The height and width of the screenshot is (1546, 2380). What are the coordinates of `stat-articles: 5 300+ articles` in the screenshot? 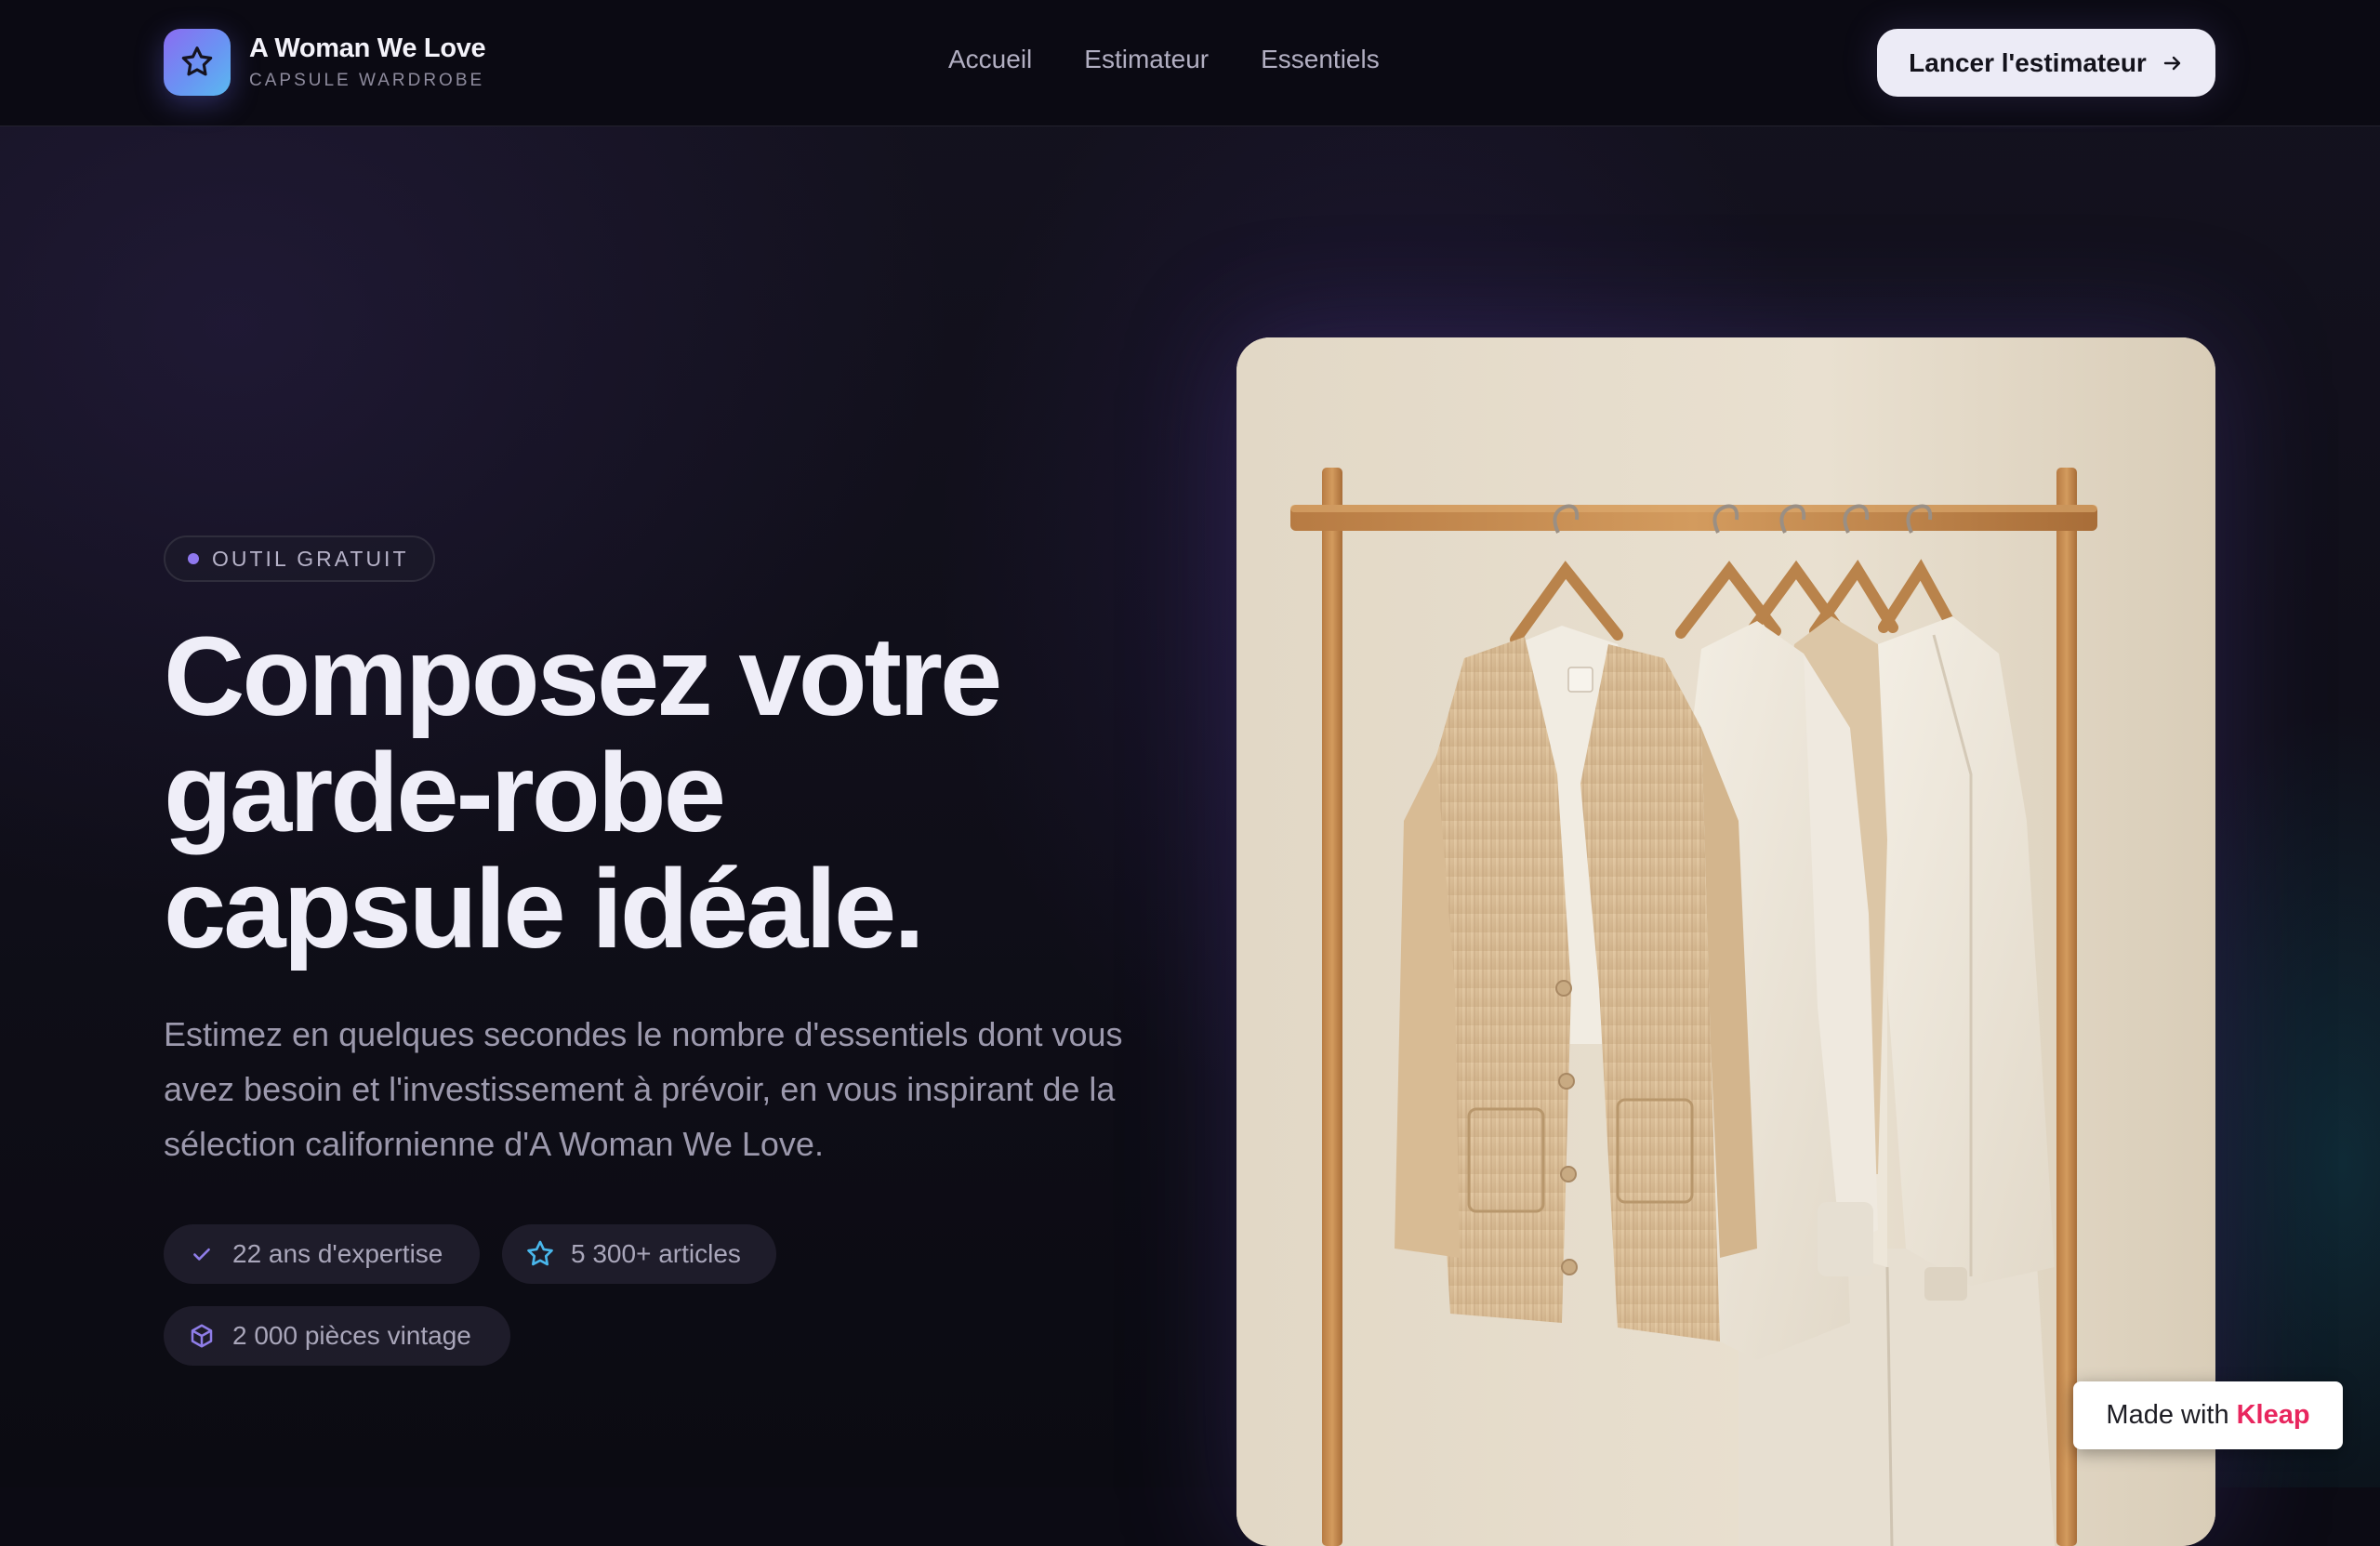 It's located at (639, 1254).